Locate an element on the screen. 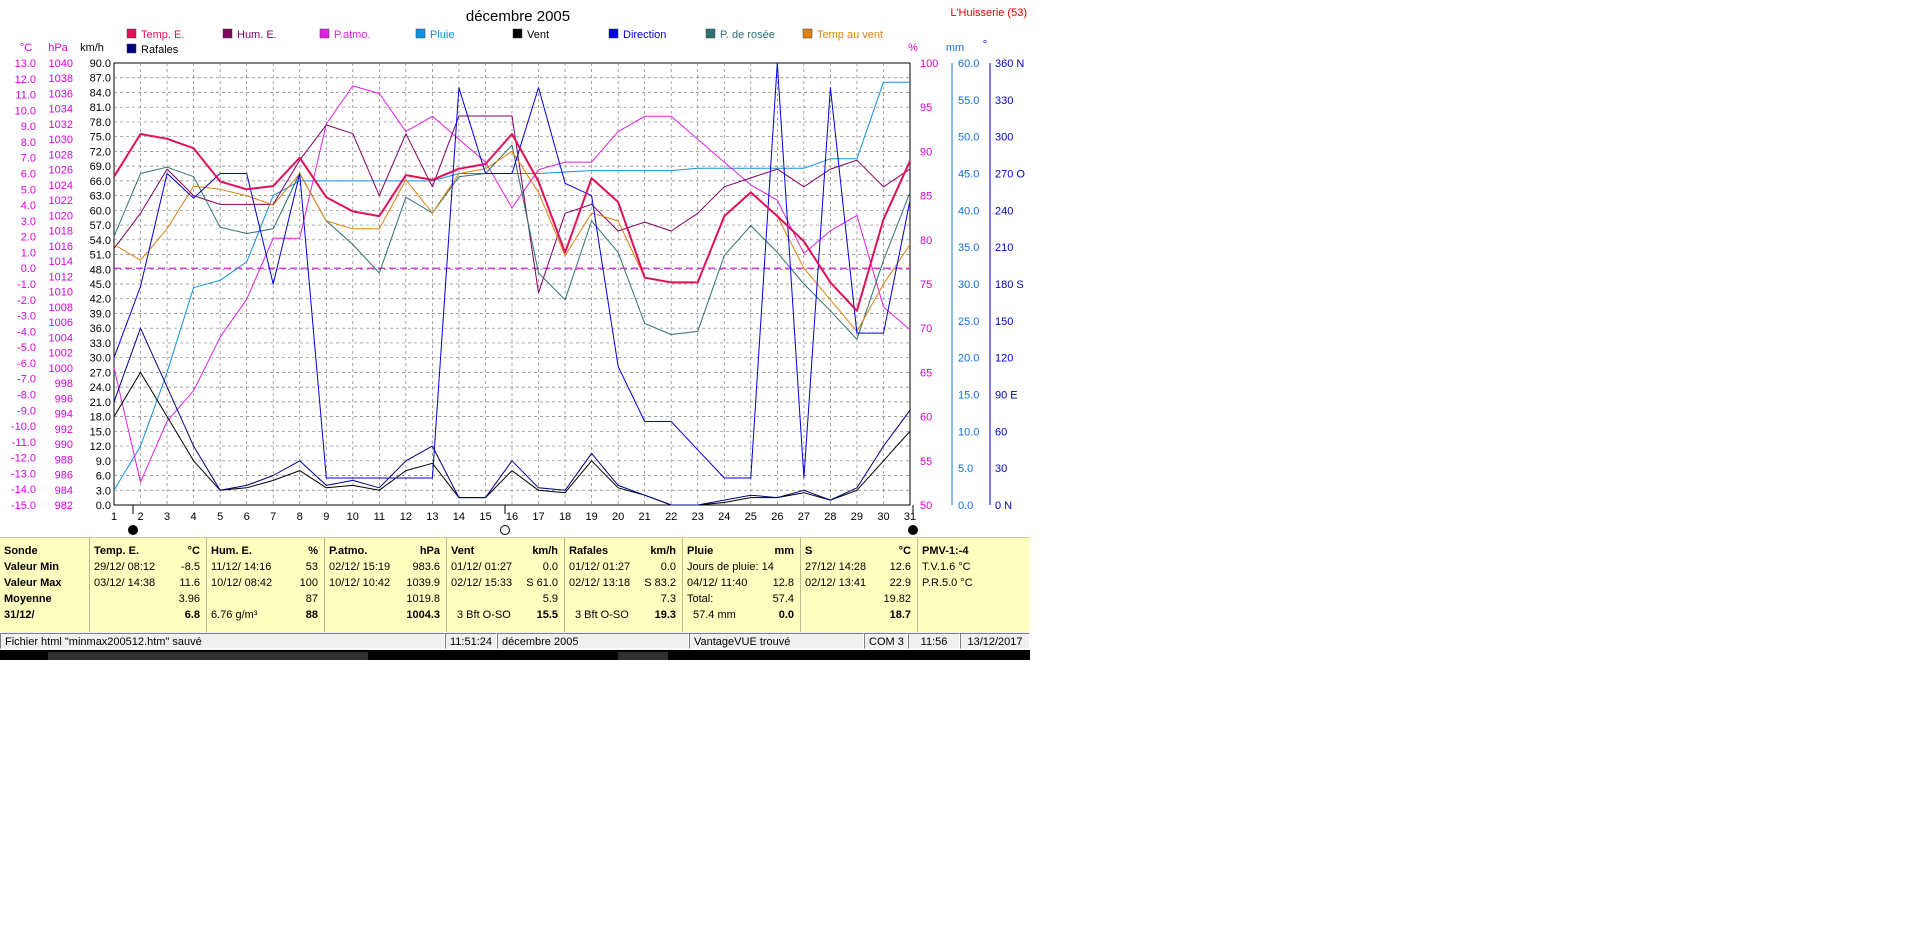 This screenshot has height=933, width=1920. rafales-max-date: 02/12/ 13:18 is located at coordinates (600, 583).